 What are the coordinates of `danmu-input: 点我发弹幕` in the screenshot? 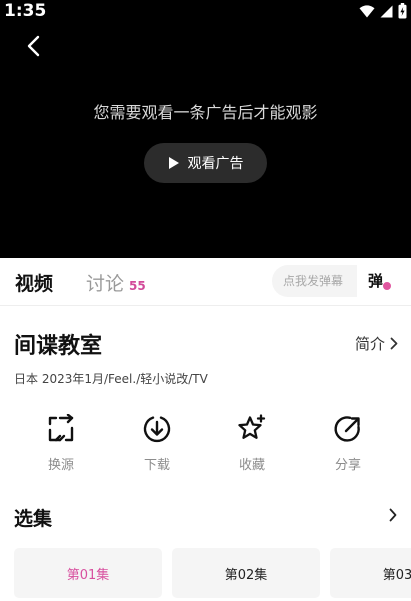 It's located at (314, 281).